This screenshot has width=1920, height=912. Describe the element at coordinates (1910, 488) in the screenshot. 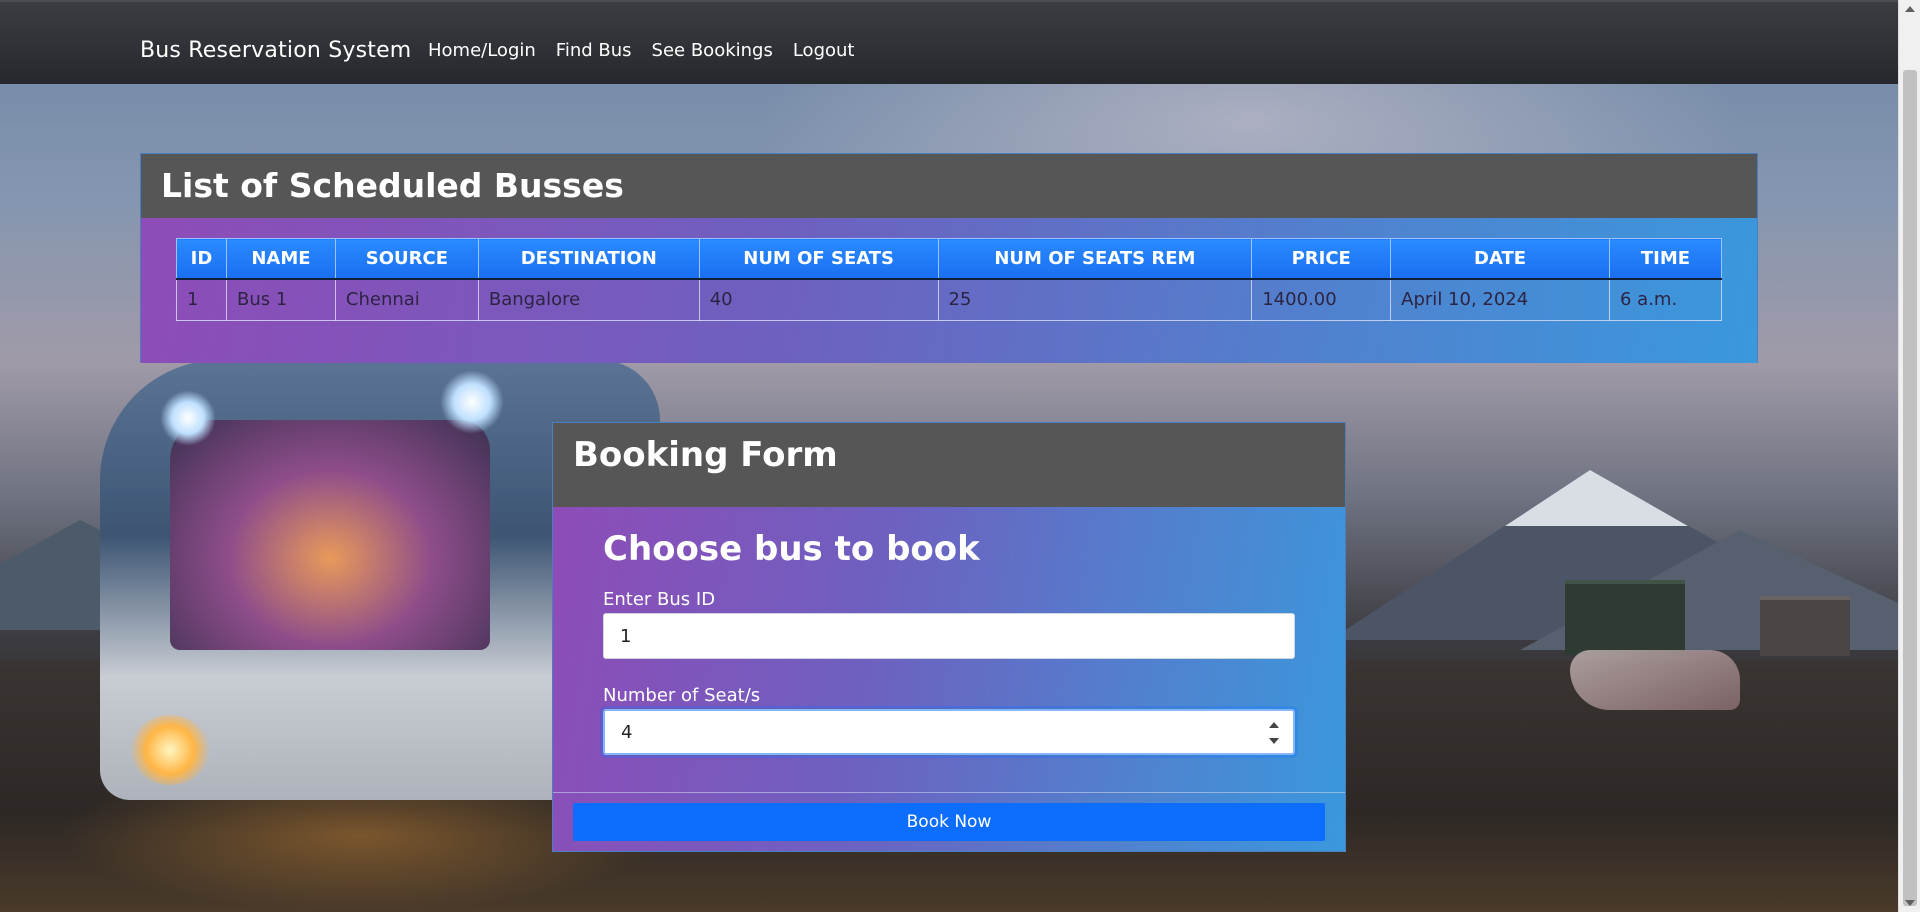

I see `scroll-thumb` at that location.